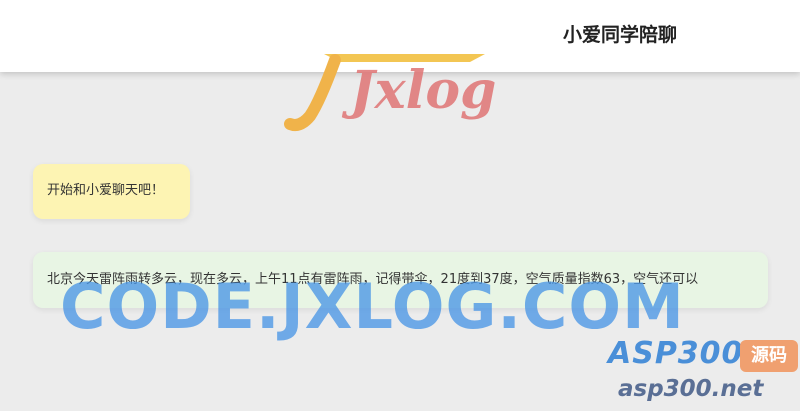  I want to click on jxlog-logo: Jxlog, so click(395, 89).